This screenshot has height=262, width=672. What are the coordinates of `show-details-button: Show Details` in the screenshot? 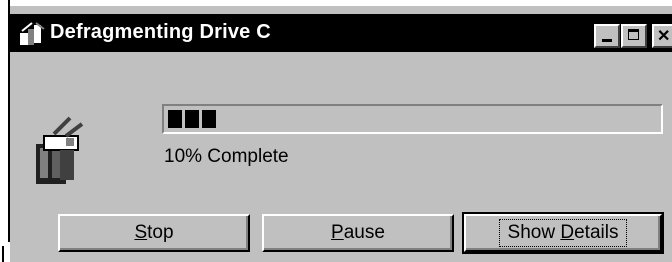 It's located at (563, 233).